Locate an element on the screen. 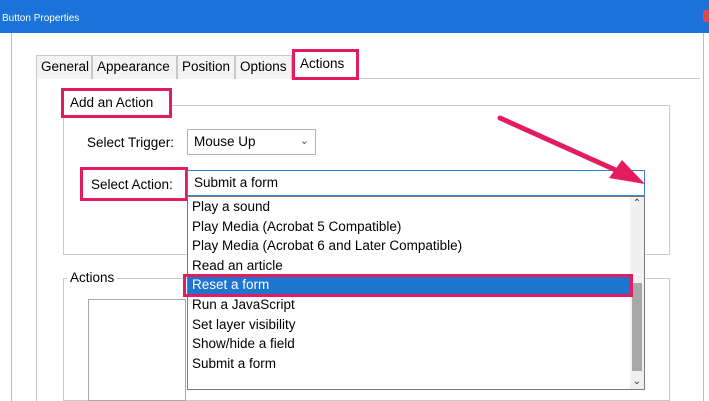 Image resolution: width=709 pixels, height=401 pixels. arrow-icon is located at coordinates (571, 149).